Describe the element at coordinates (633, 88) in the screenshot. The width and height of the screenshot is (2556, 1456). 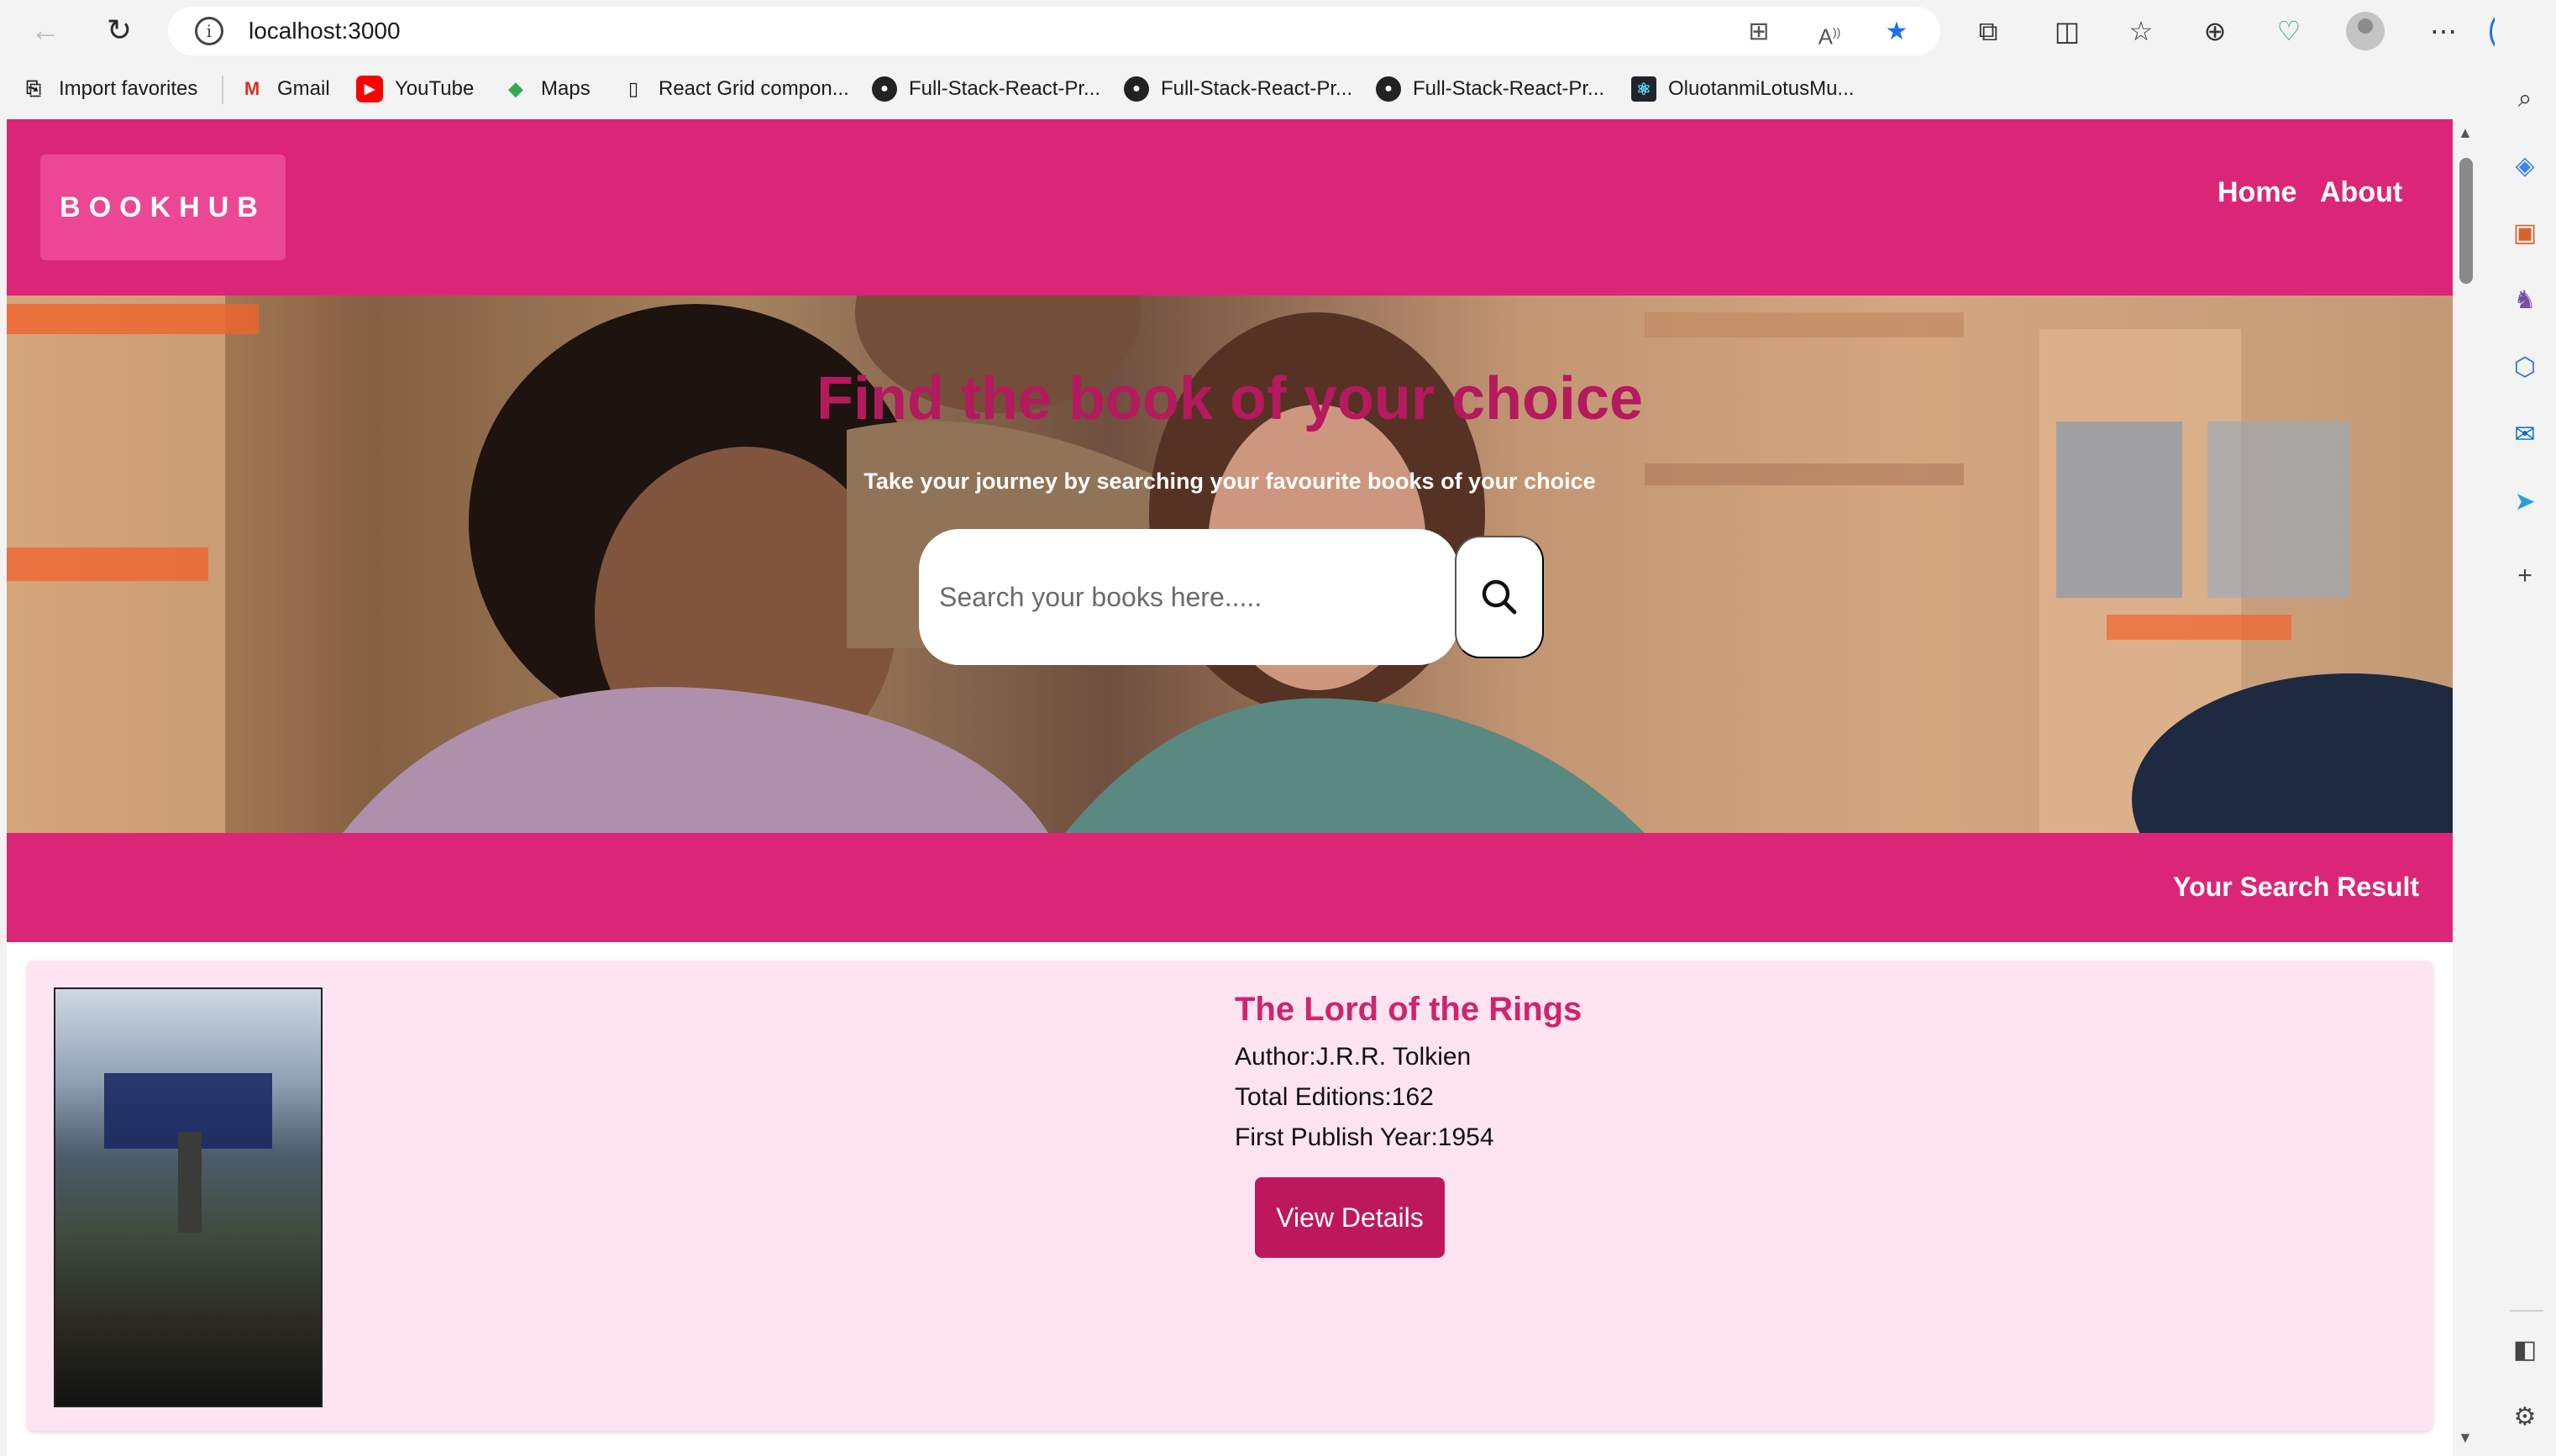
I see `page-icon: ▯` at that location.